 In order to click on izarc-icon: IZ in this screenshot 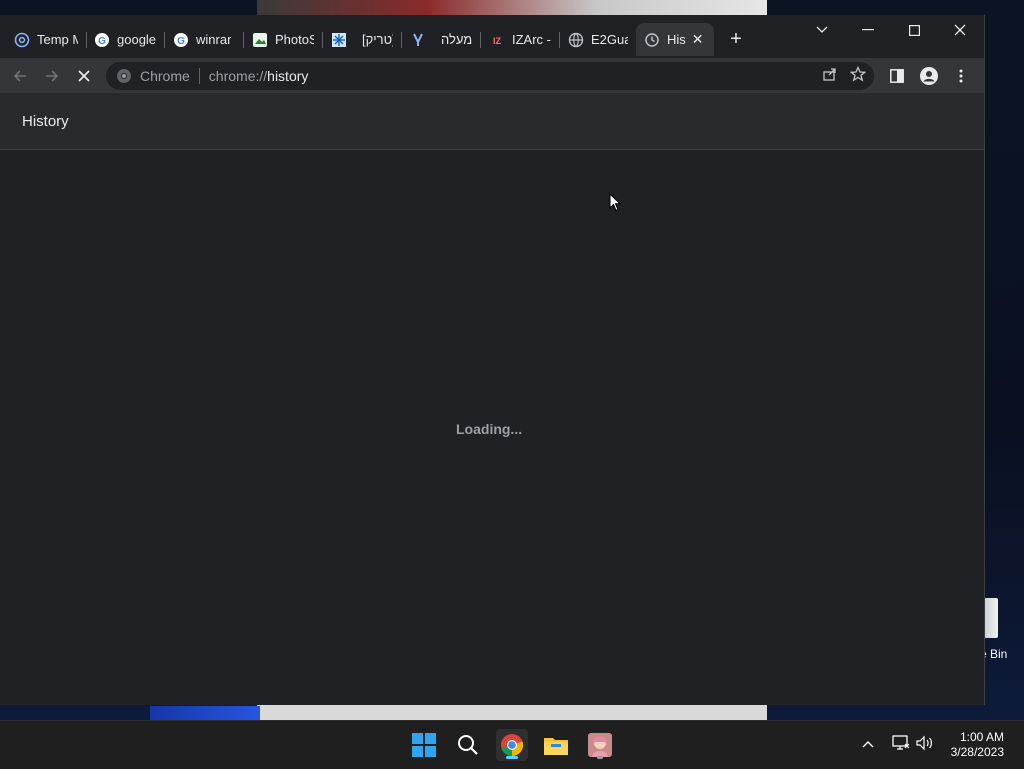, I will do `click(497, 40)`.